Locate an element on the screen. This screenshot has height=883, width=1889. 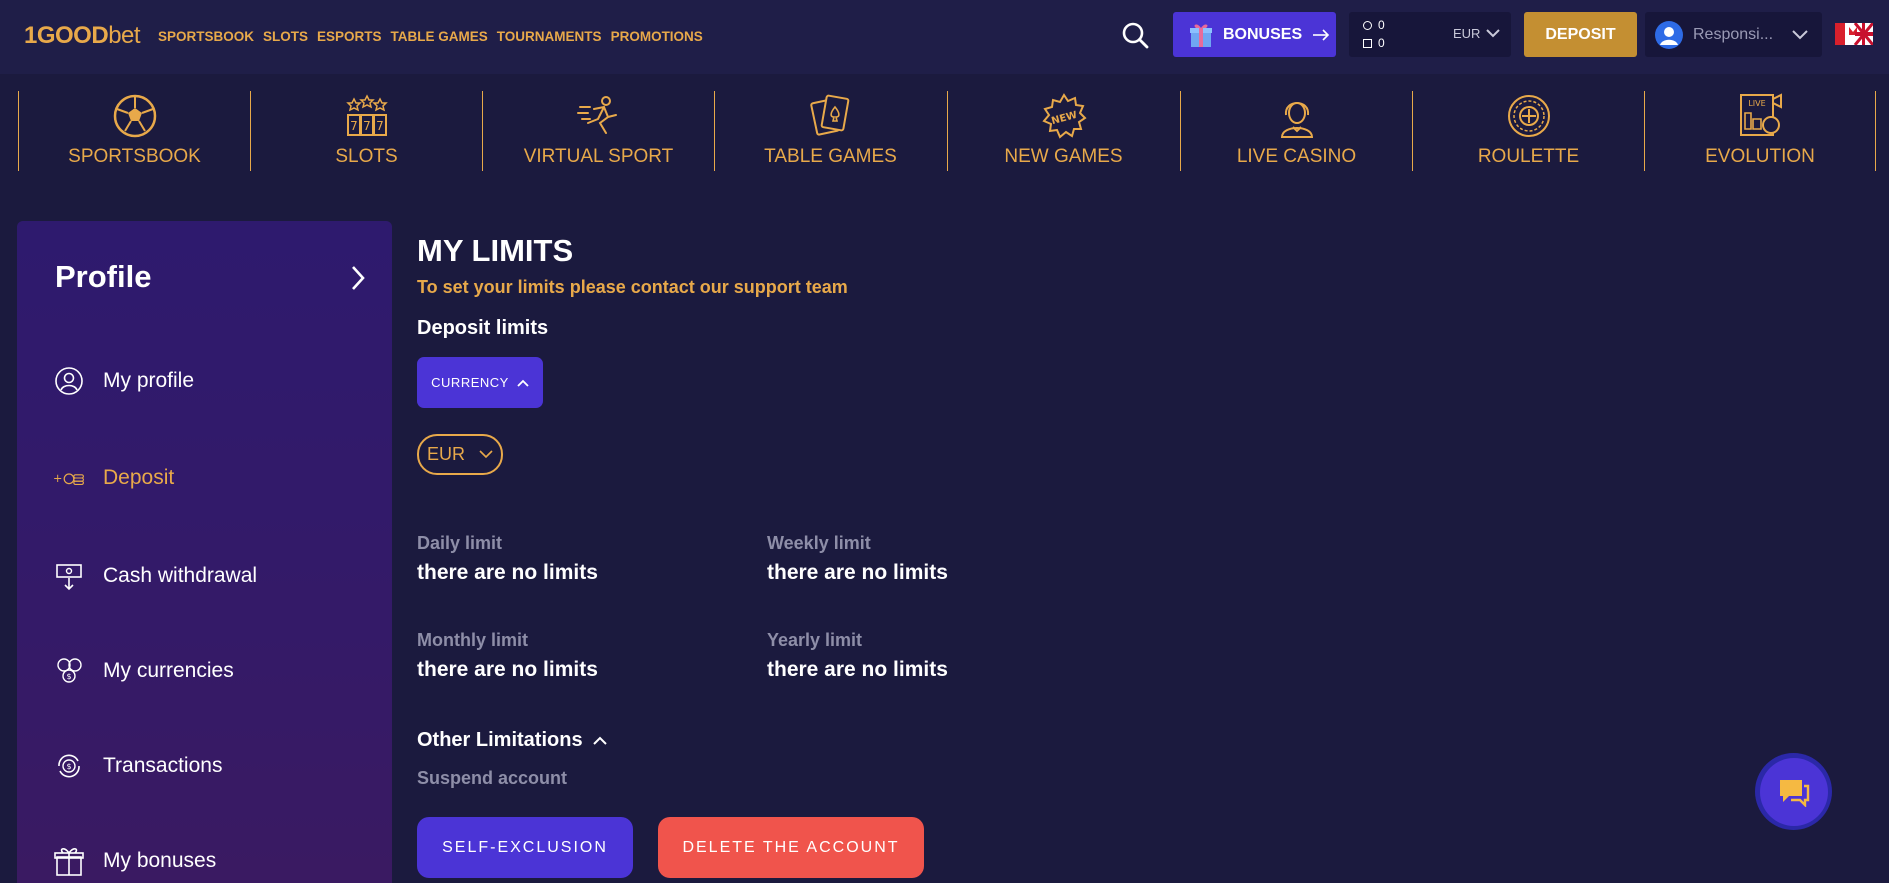
live-camera-icon: LIVE is located at coordinates (1761, 114).